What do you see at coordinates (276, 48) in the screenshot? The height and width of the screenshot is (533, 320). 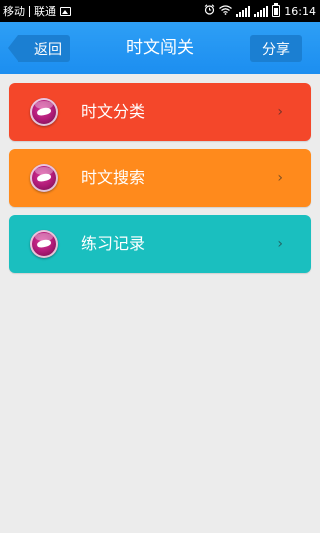 I see `share-button: 分享` at bounding box center [276, 48].